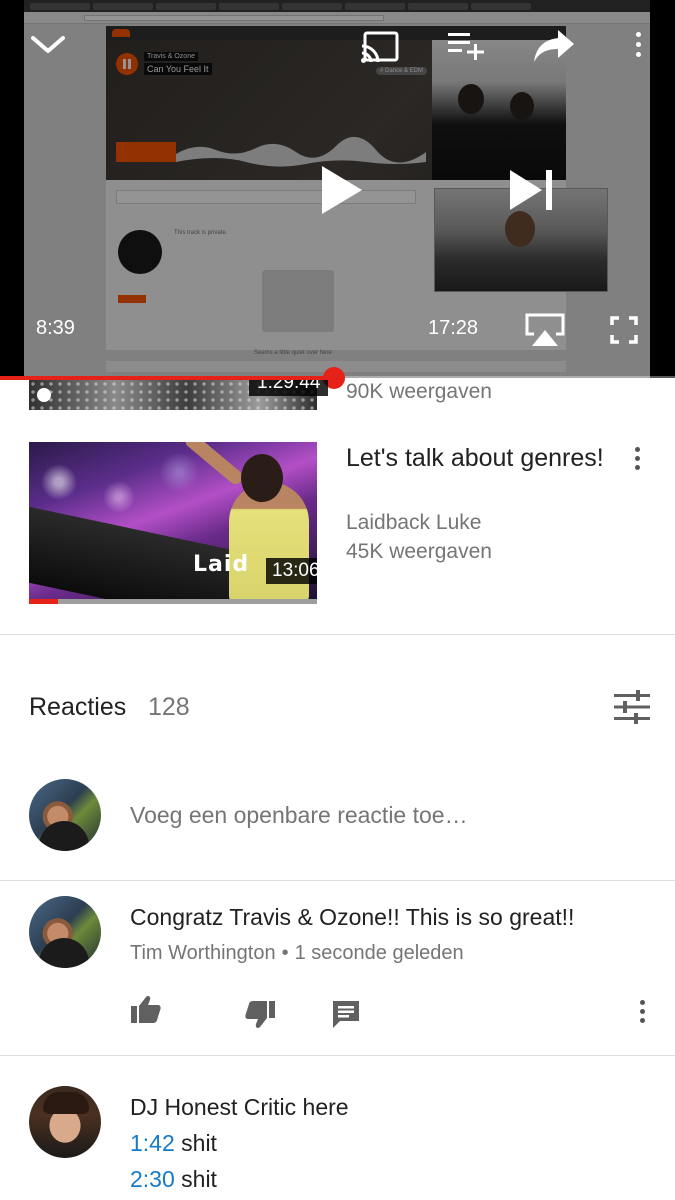 This screenshot has height=1200, width=675. I want to click on thumb-down-icon, so click(260, 1014).